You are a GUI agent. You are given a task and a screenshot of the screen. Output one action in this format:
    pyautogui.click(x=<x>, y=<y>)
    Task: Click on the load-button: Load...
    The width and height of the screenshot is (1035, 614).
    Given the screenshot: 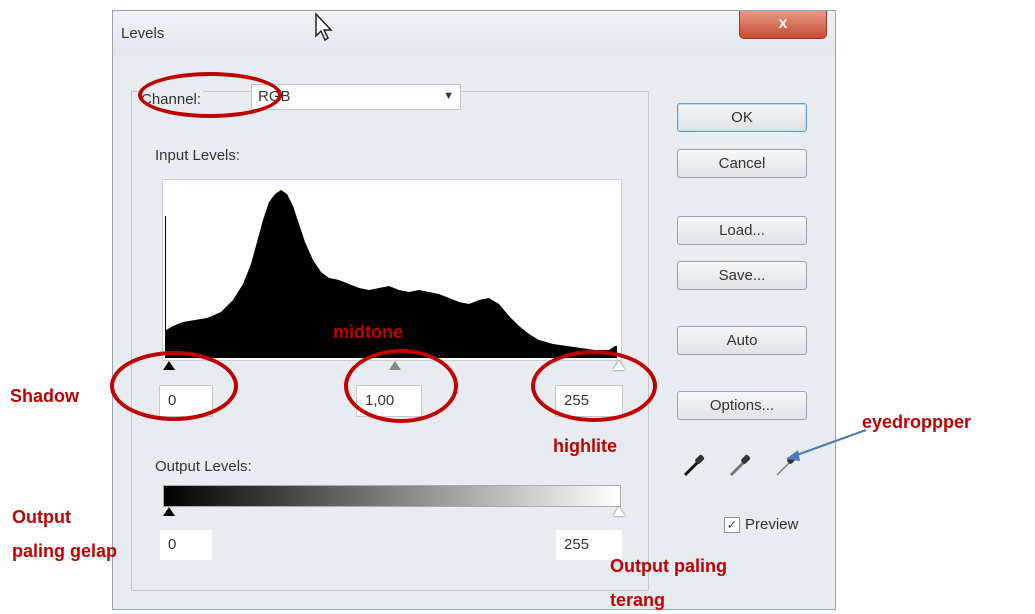 What is the action you would take?
    pyautogui.click(x=742, y=230)
    